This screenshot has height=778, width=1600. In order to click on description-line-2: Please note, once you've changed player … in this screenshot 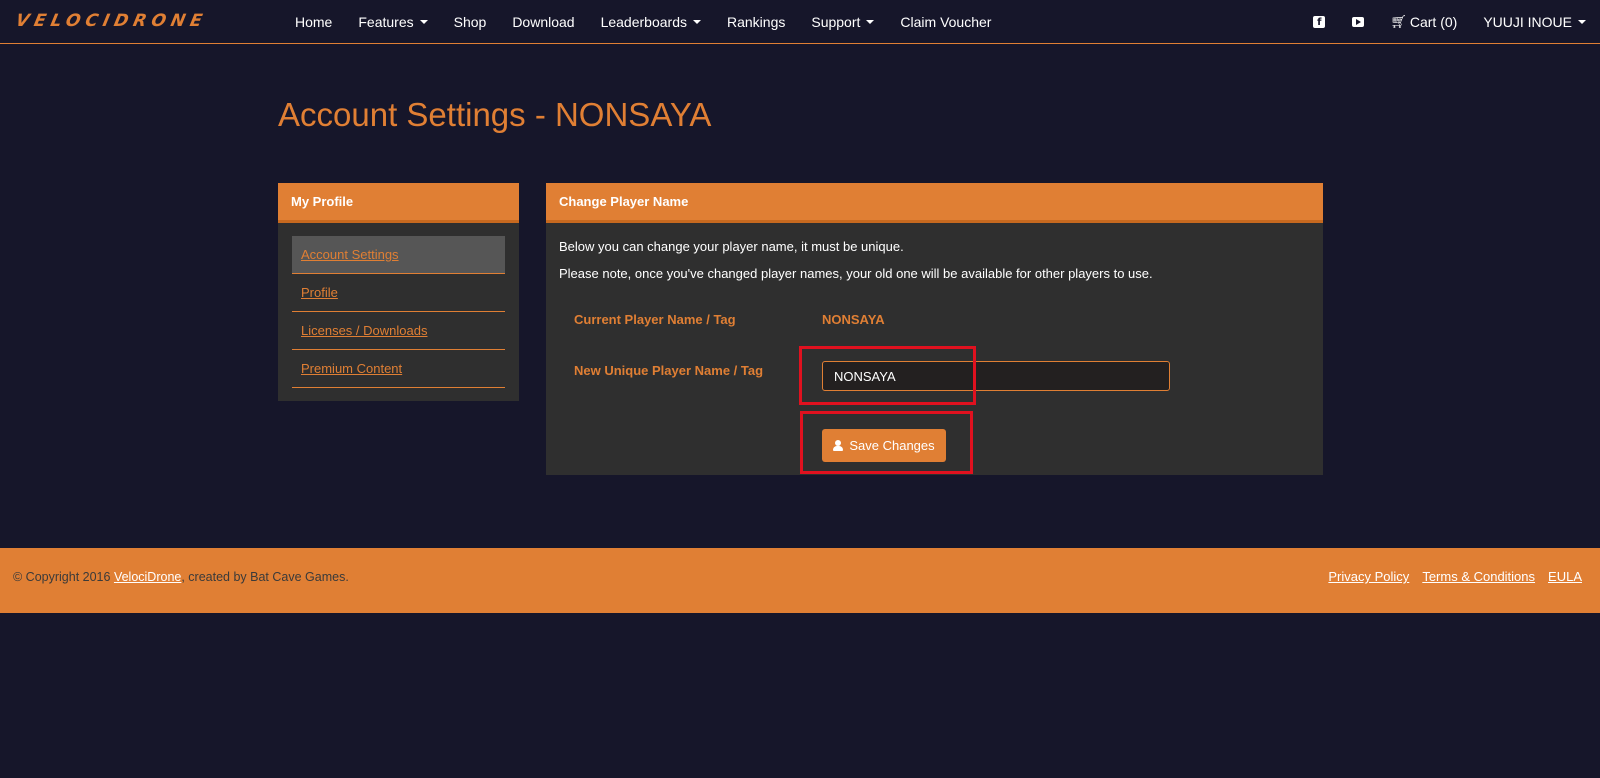, I will do `click(856, 273)`.